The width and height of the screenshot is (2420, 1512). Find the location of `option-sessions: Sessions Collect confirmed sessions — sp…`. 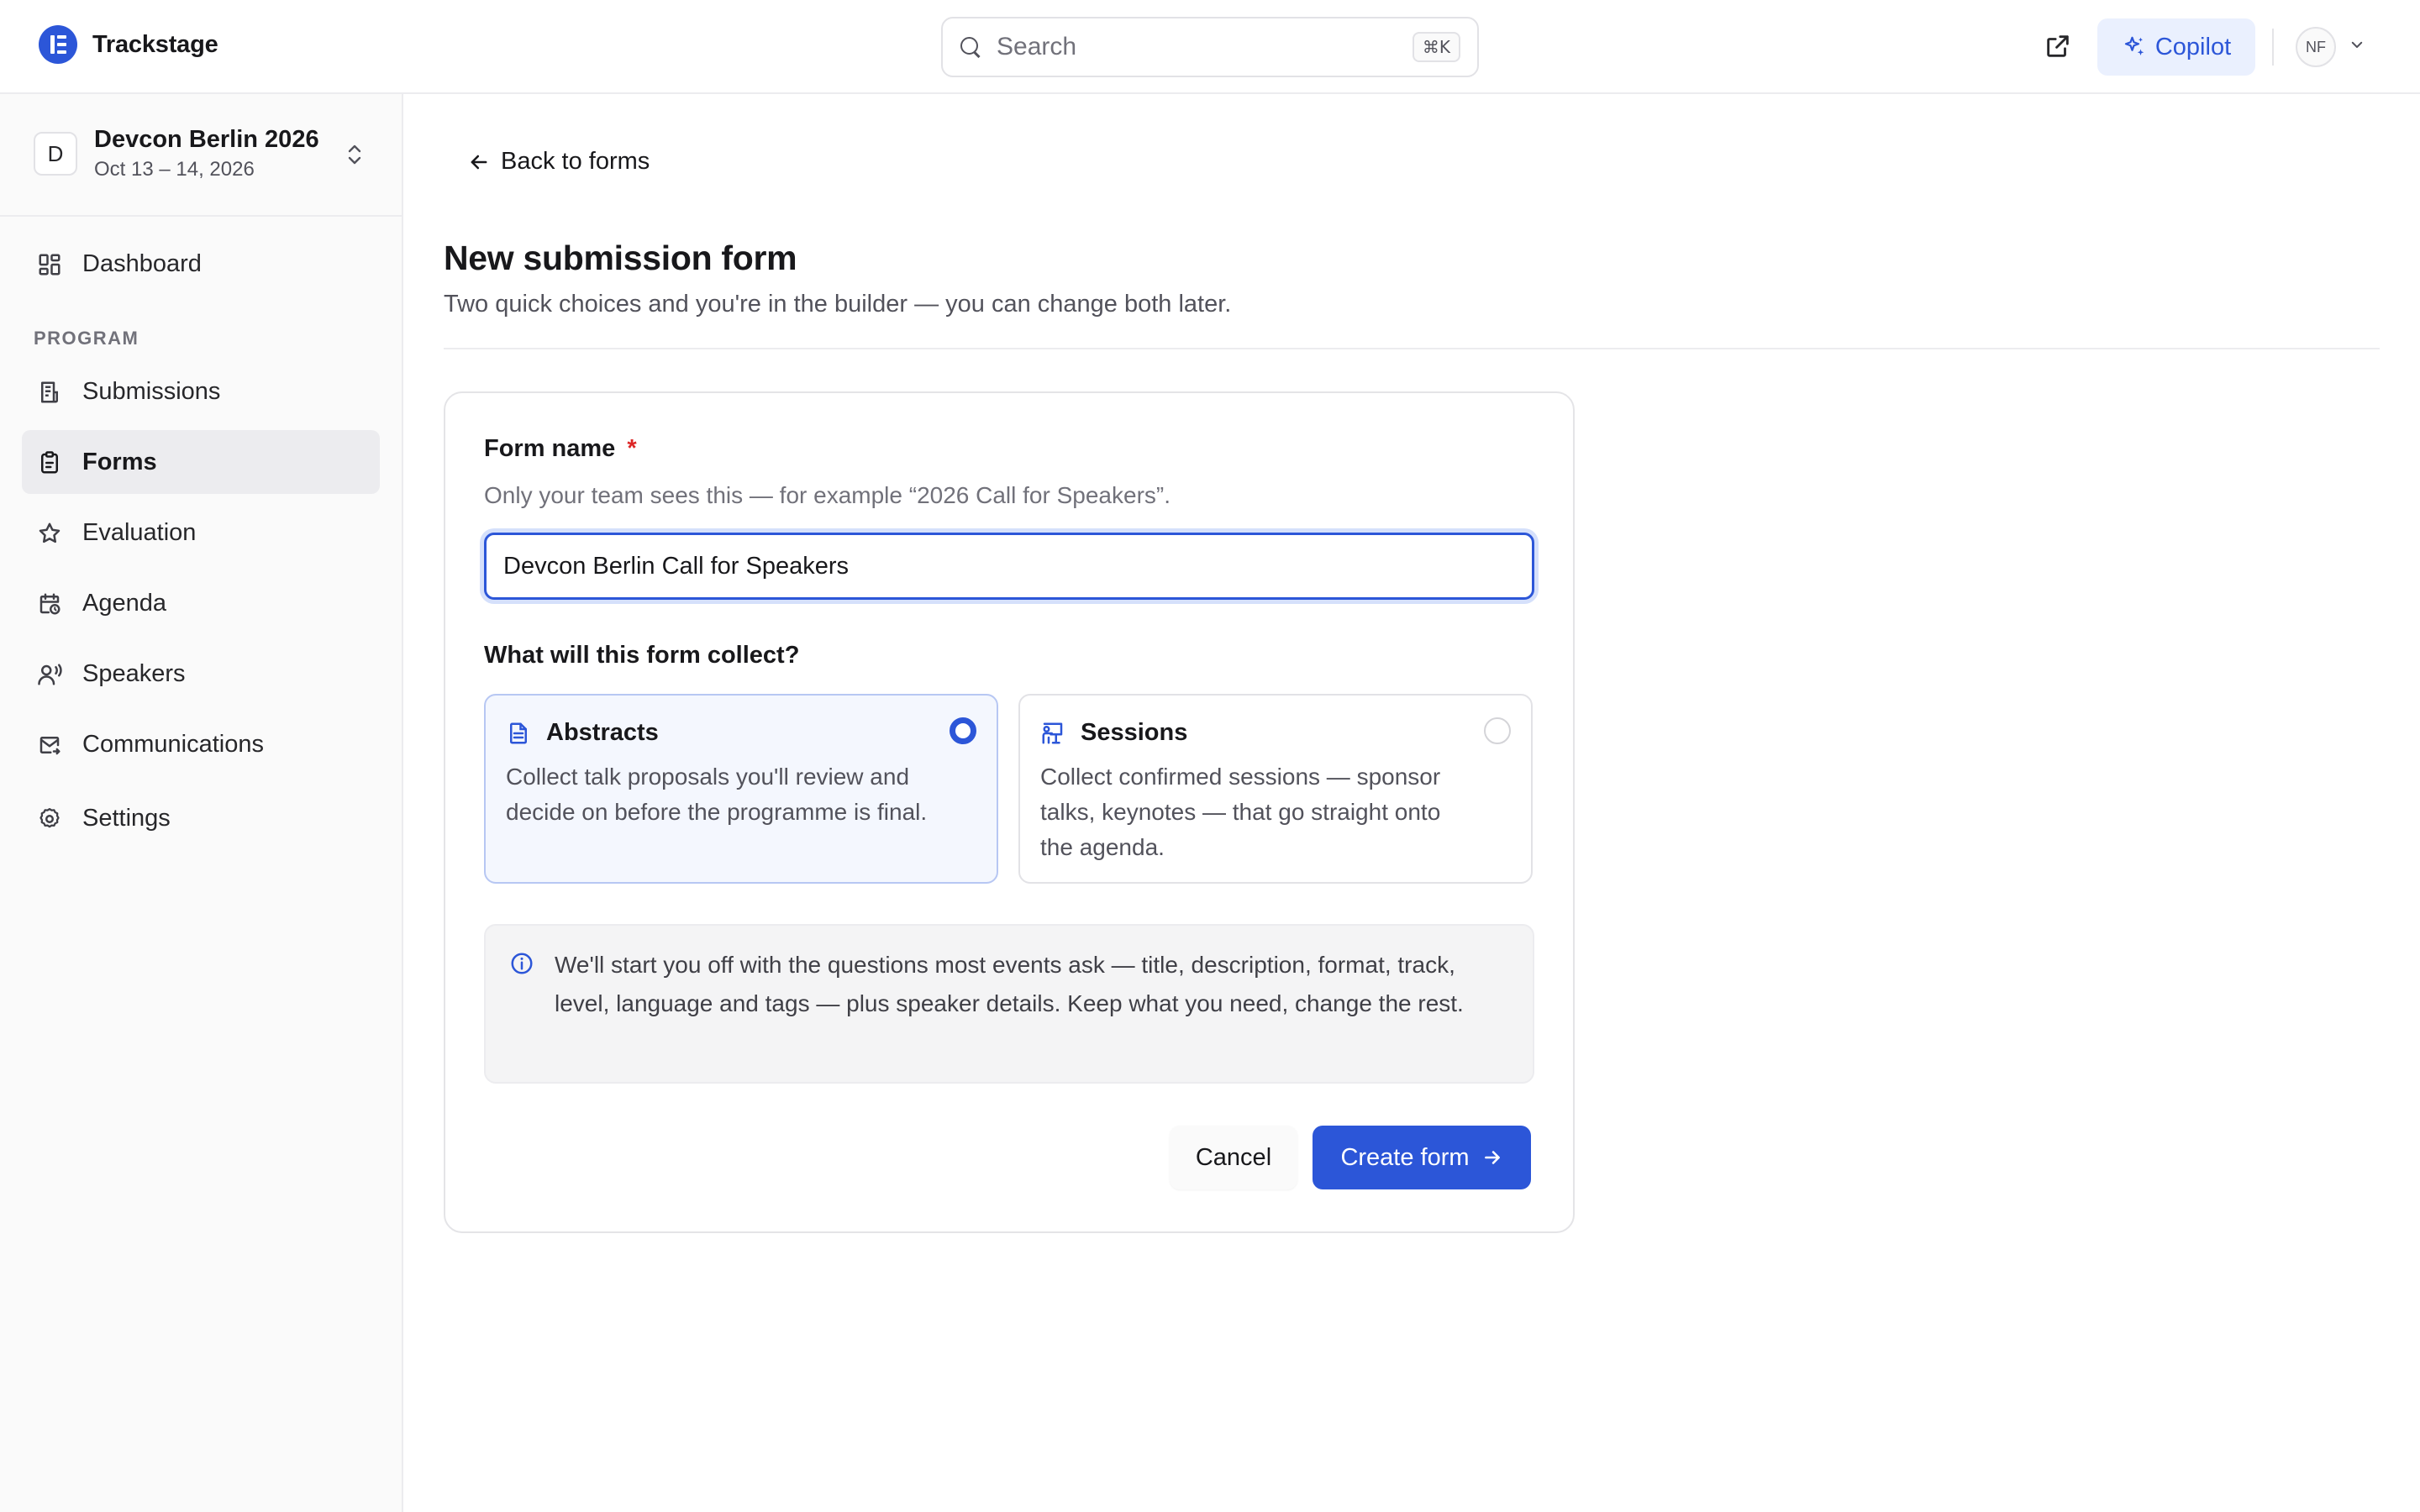

option-sessions: Sessions Collect confirmed sessions — sp… is located at coordinates (1275, 789).